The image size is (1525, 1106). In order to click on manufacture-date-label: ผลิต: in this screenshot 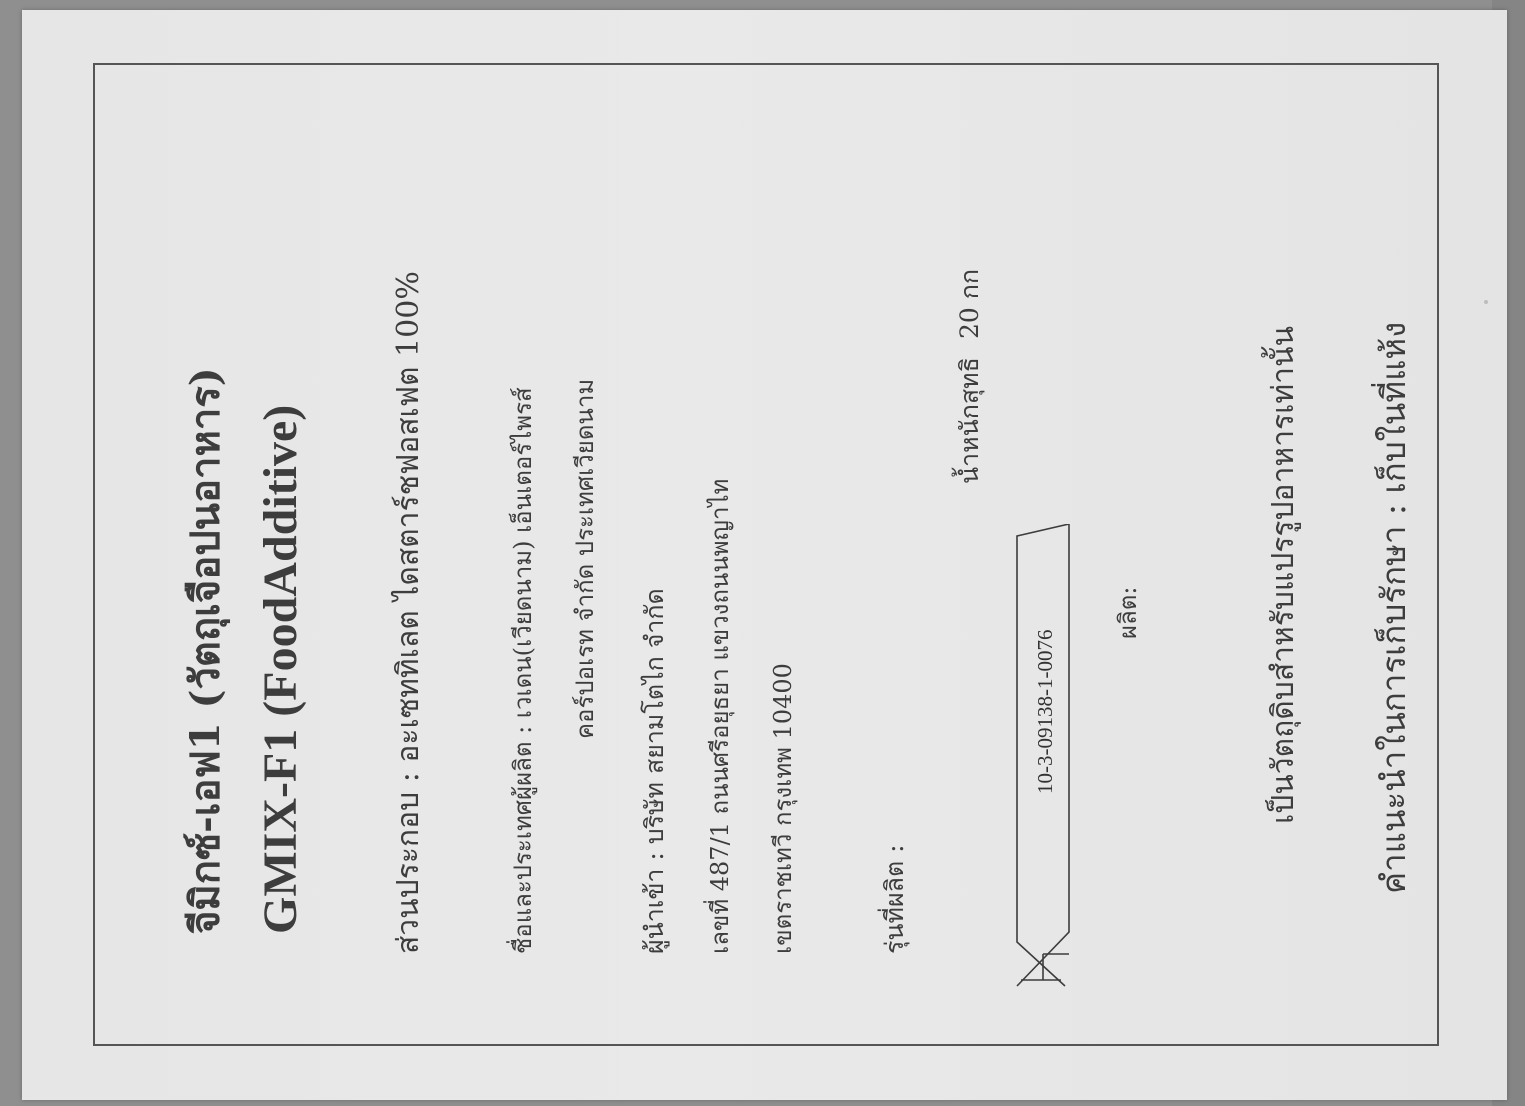, I will do `click(1128, 612)`.